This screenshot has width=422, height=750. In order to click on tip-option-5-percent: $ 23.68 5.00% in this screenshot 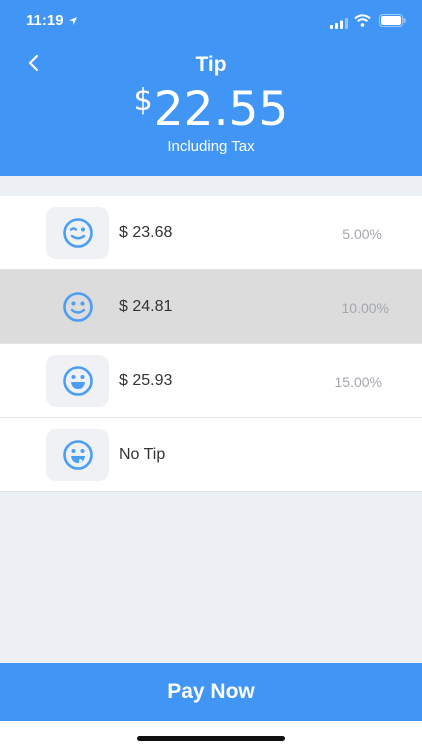, I will do `click(211, 233)`.